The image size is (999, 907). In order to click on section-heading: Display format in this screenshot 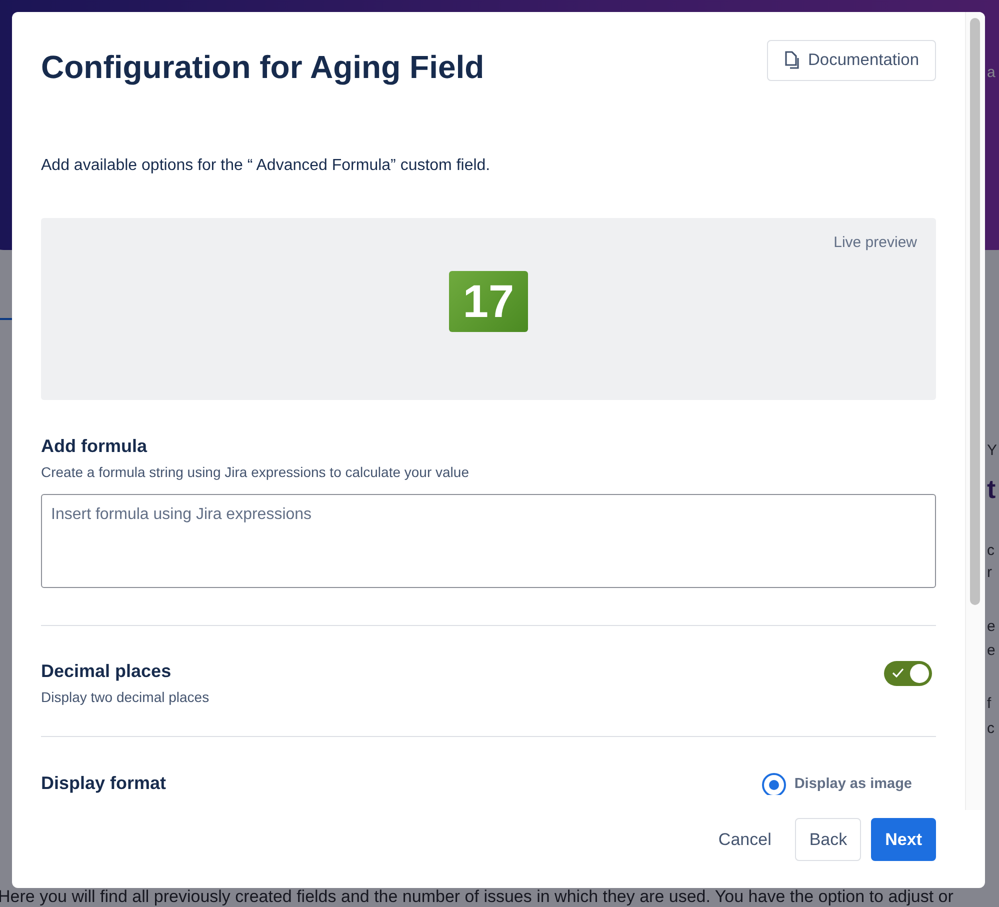, I will do `click(103, 783)`.